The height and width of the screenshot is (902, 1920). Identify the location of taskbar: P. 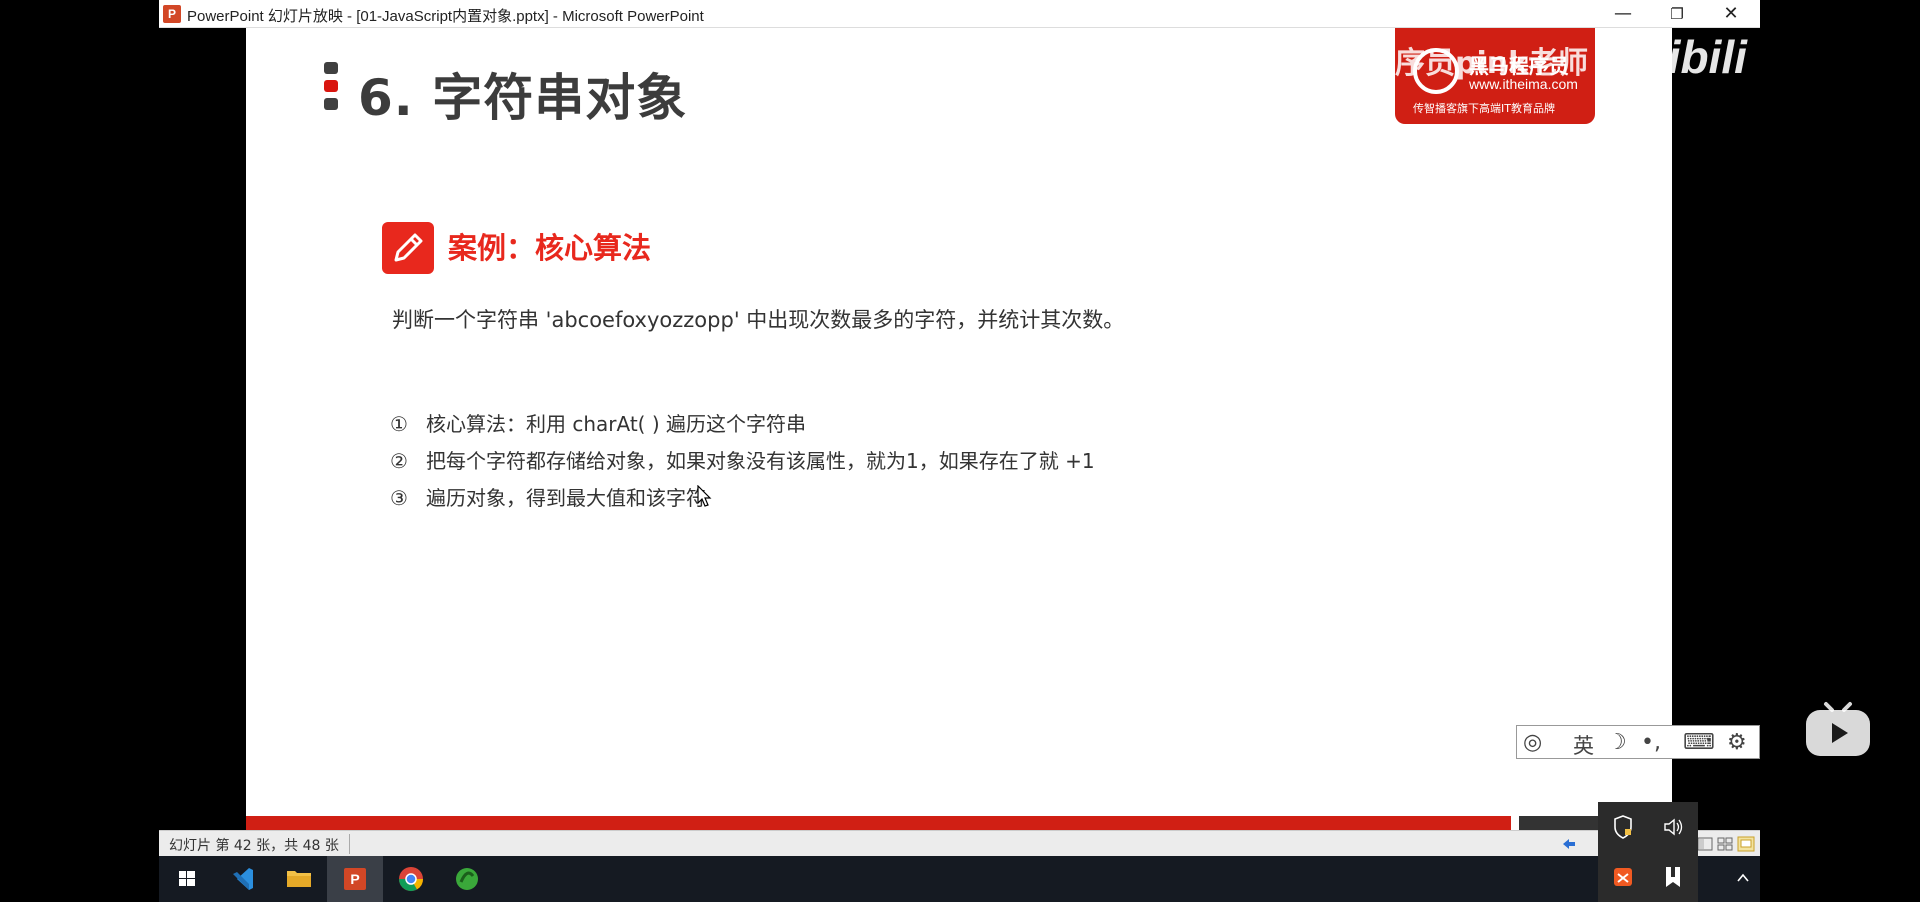
(959, 879).